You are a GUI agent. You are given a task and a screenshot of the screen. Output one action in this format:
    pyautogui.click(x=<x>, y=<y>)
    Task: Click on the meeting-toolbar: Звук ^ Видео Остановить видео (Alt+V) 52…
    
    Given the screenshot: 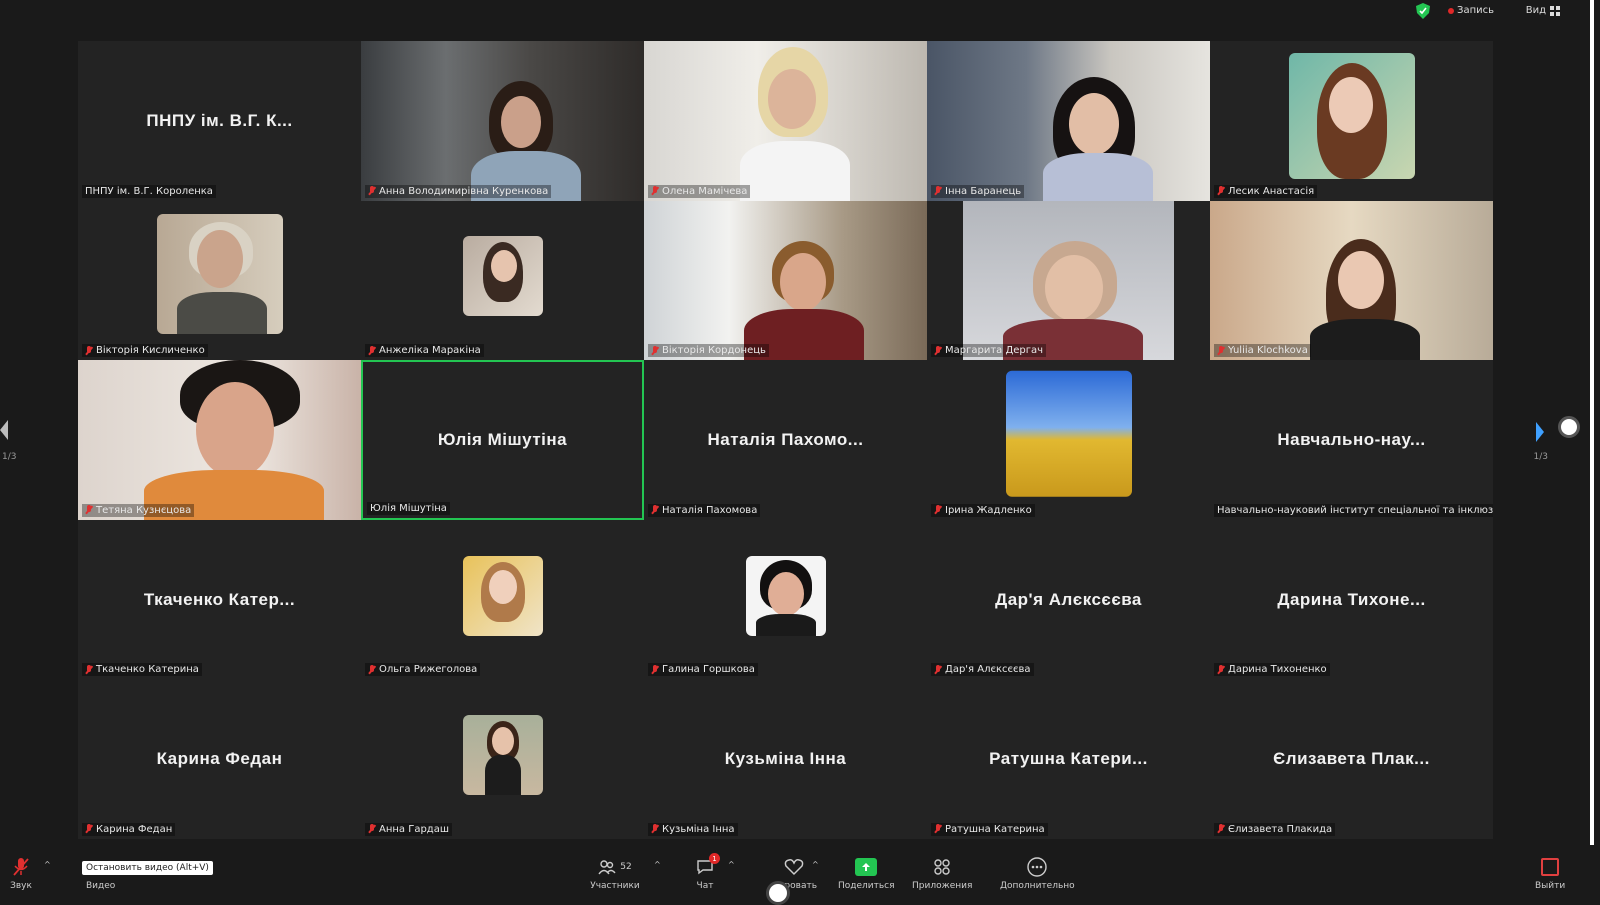 What is the action you would take?
    pyautogui.click(x=800, y=875)
    